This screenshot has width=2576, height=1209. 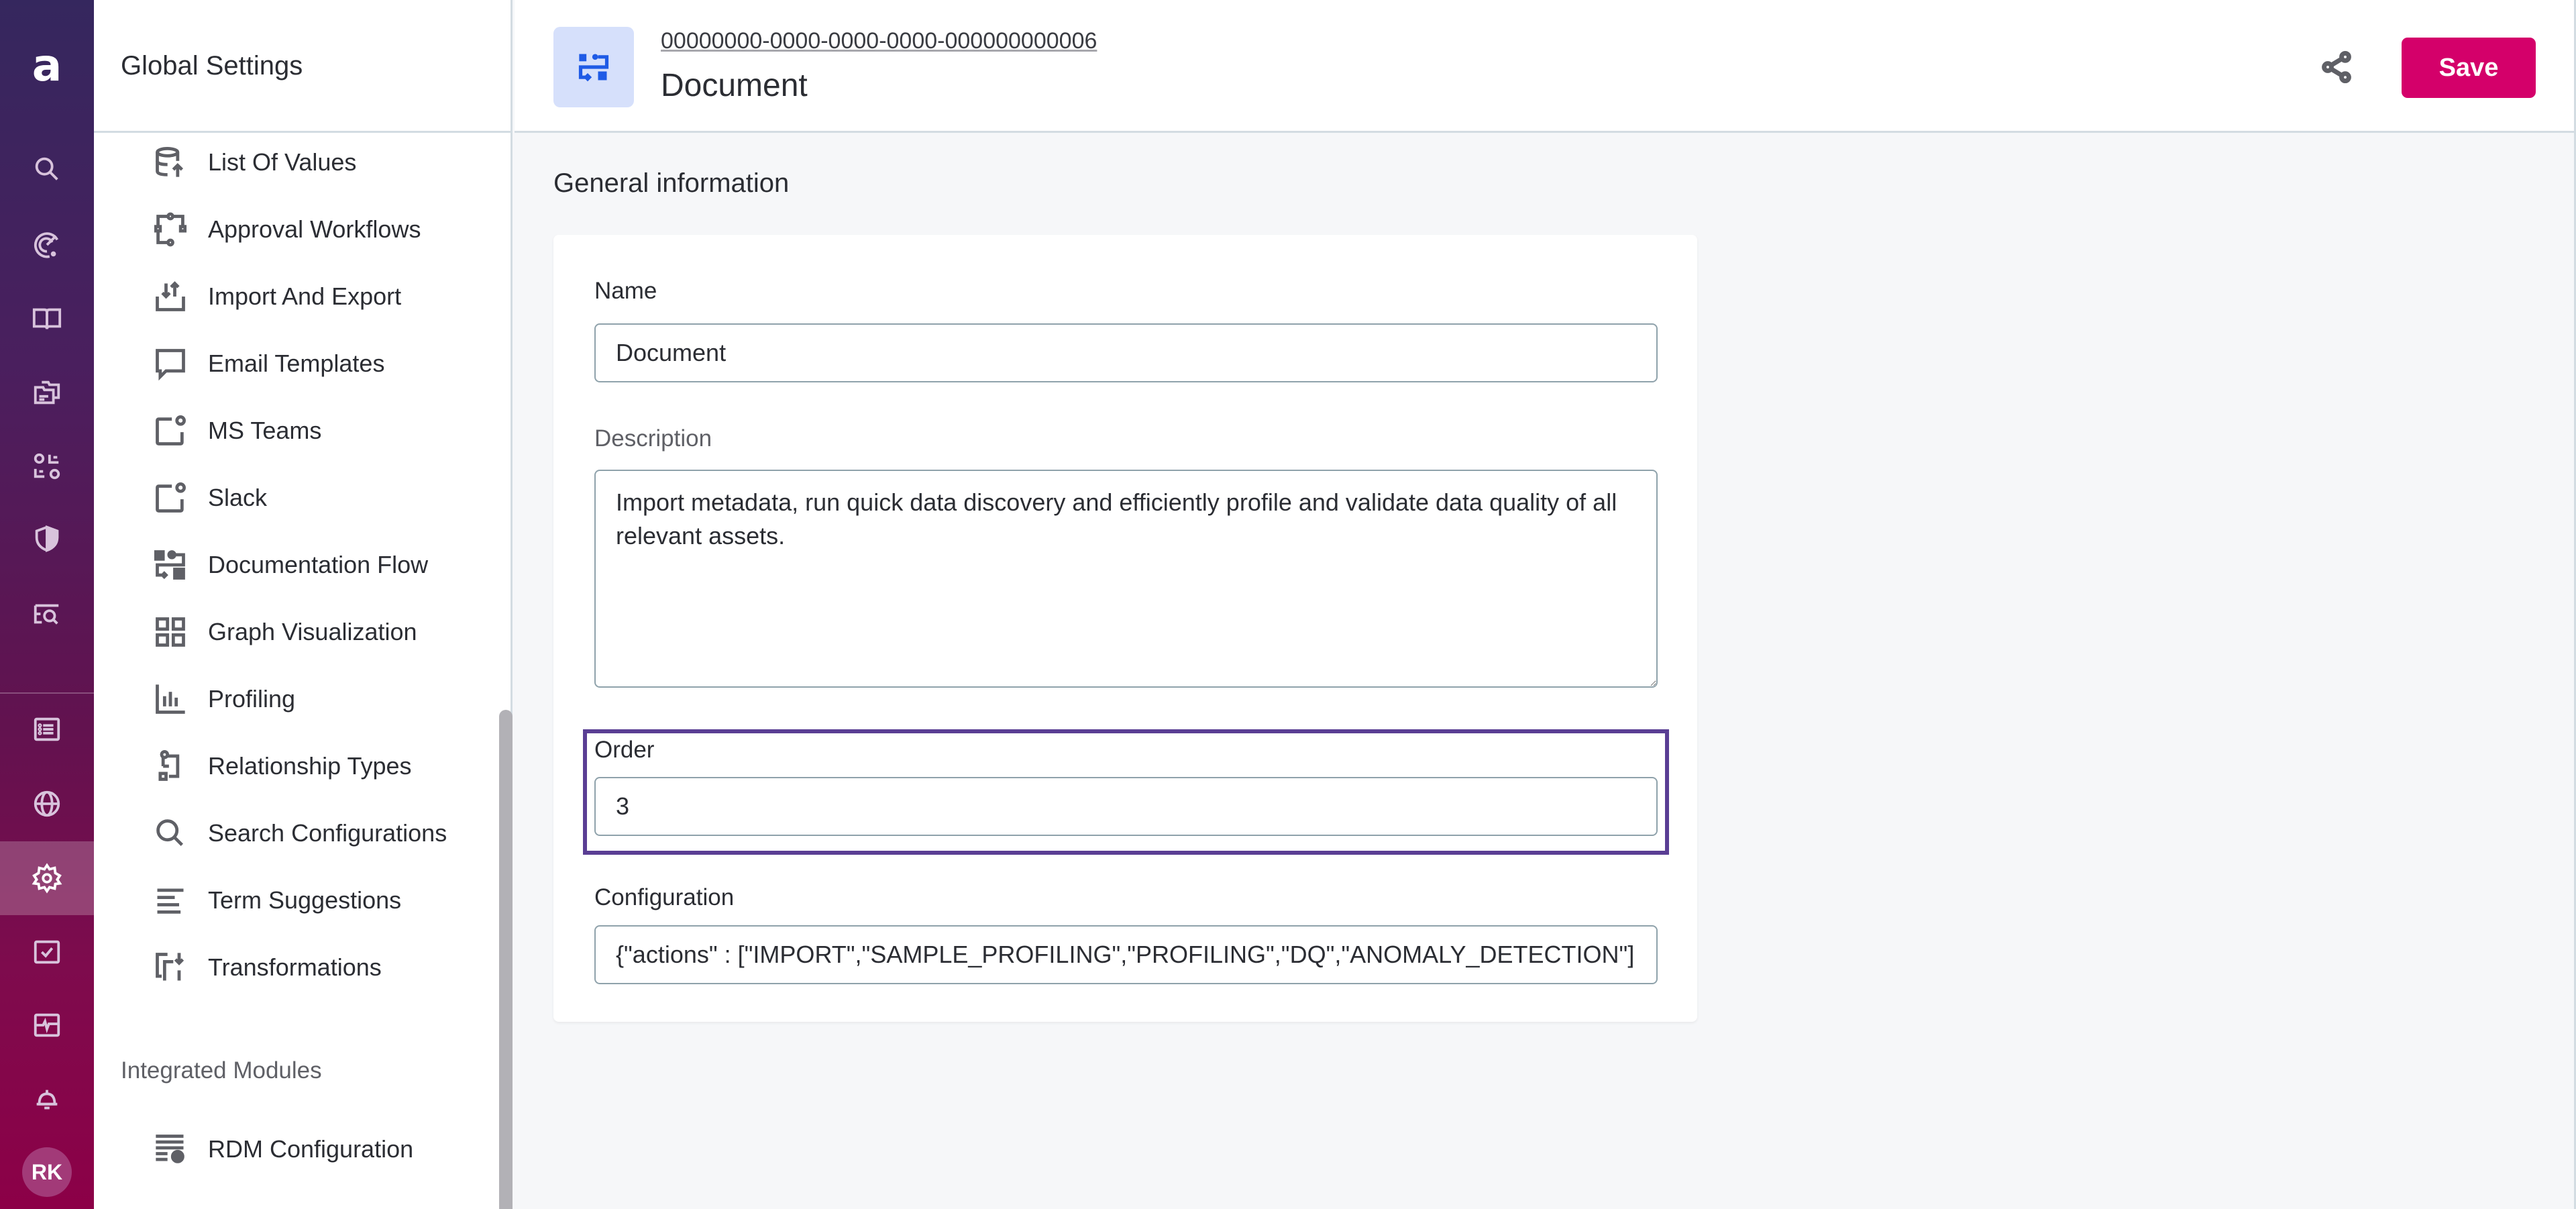 I want to click on configuration-input, so click(x=1126, y=955).